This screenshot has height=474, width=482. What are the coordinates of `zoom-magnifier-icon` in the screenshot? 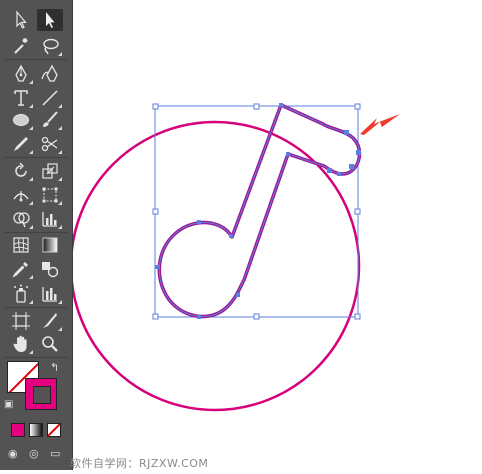 It's located at (50, 344).